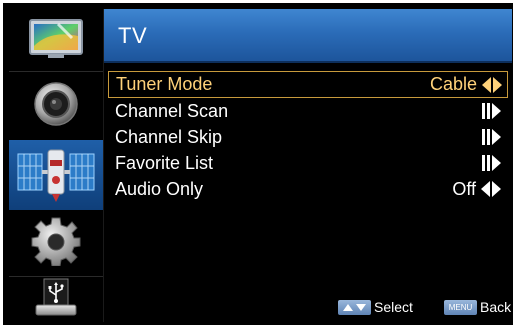 Image resolution: width=515 pixels, height=327 pixels. I want to click on satellite-tv-icon, so click(56, 175).